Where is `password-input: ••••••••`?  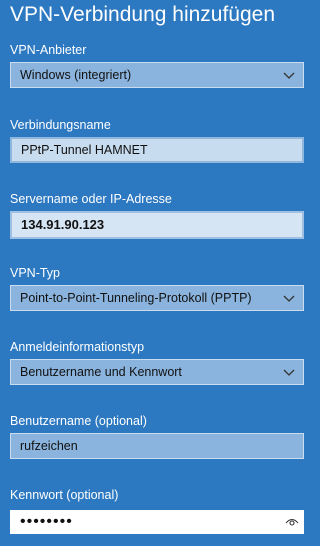
password-input: •••••••• is located at coordinates (157, 522).